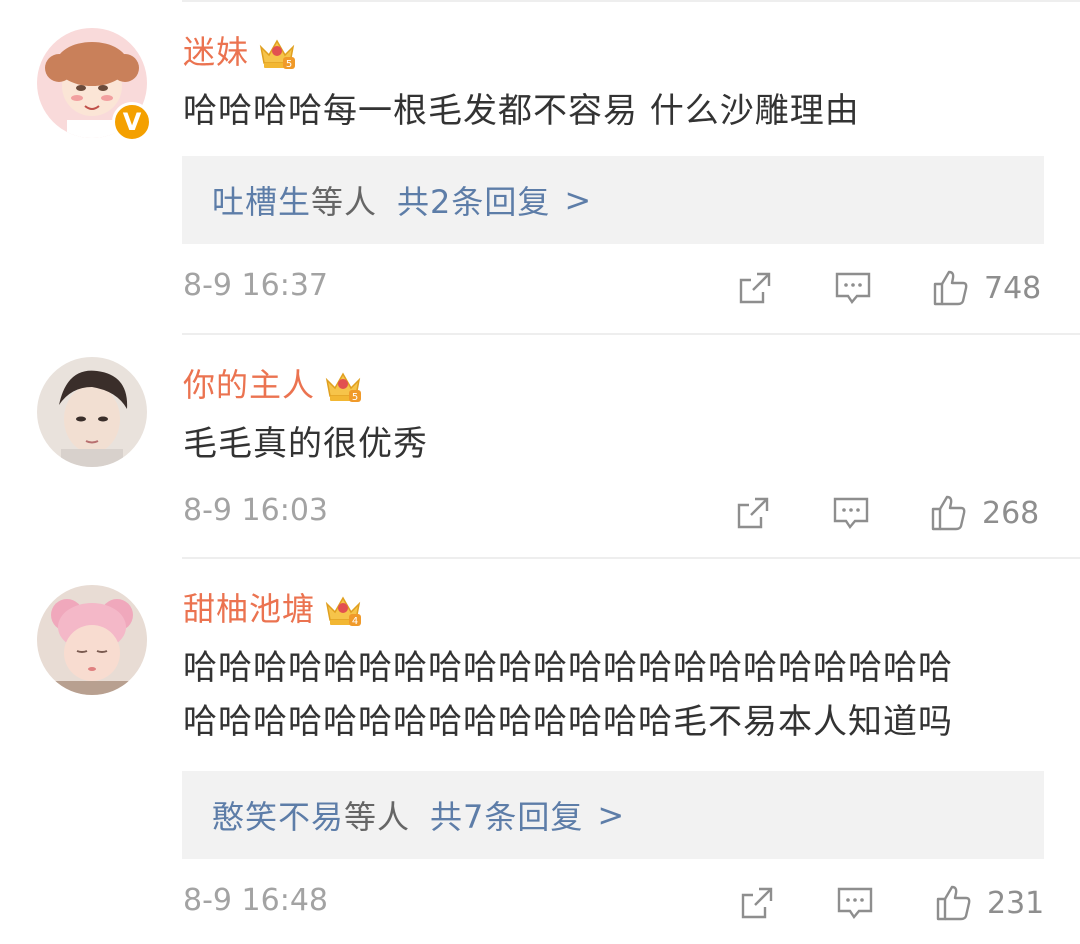 This screenshot has height=944, width=1080. What do you see at coordinates (1013, 288) in the screenshot?
I see `like-count: 748` at bounding box center [1013, 288].